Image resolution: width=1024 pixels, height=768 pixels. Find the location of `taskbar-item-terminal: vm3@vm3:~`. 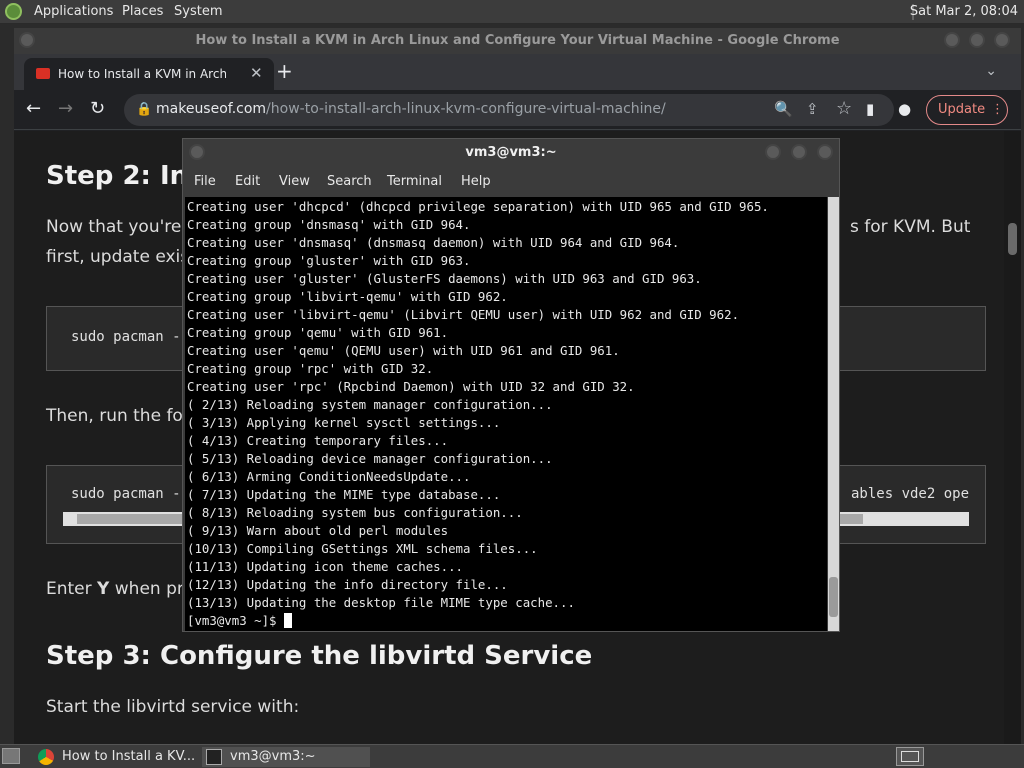

taskbar-item-terminal: vm3@vm3:~ is located at coordinates (286, 757).